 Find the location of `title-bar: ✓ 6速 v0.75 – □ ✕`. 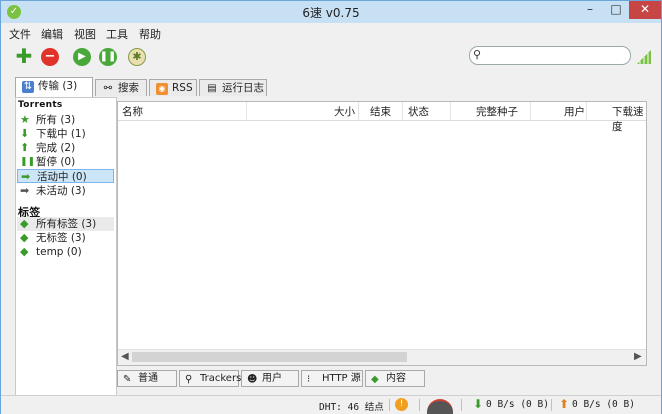

title-bar: ✓ 6速 v0.75 – □ ✕ is located at coordinates (331, 12).